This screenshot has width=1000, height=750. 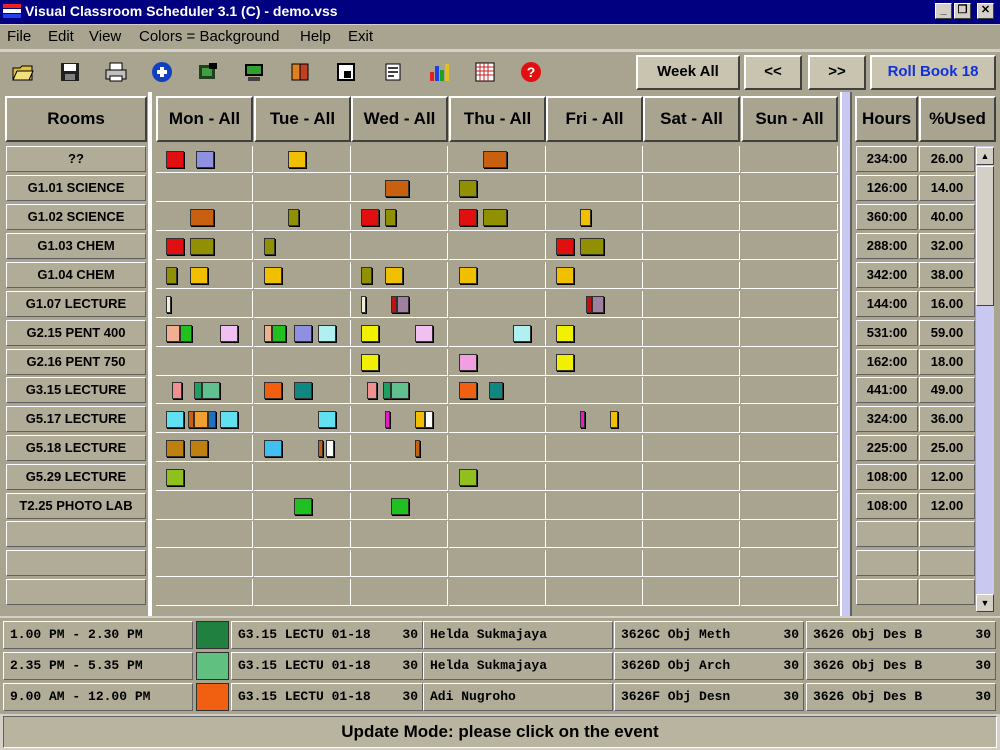 What do you see at coordinates (76, 419) in the screenshot?
I see `room-cell: G5.17 LECTURE` at bounding box center [76, 419].